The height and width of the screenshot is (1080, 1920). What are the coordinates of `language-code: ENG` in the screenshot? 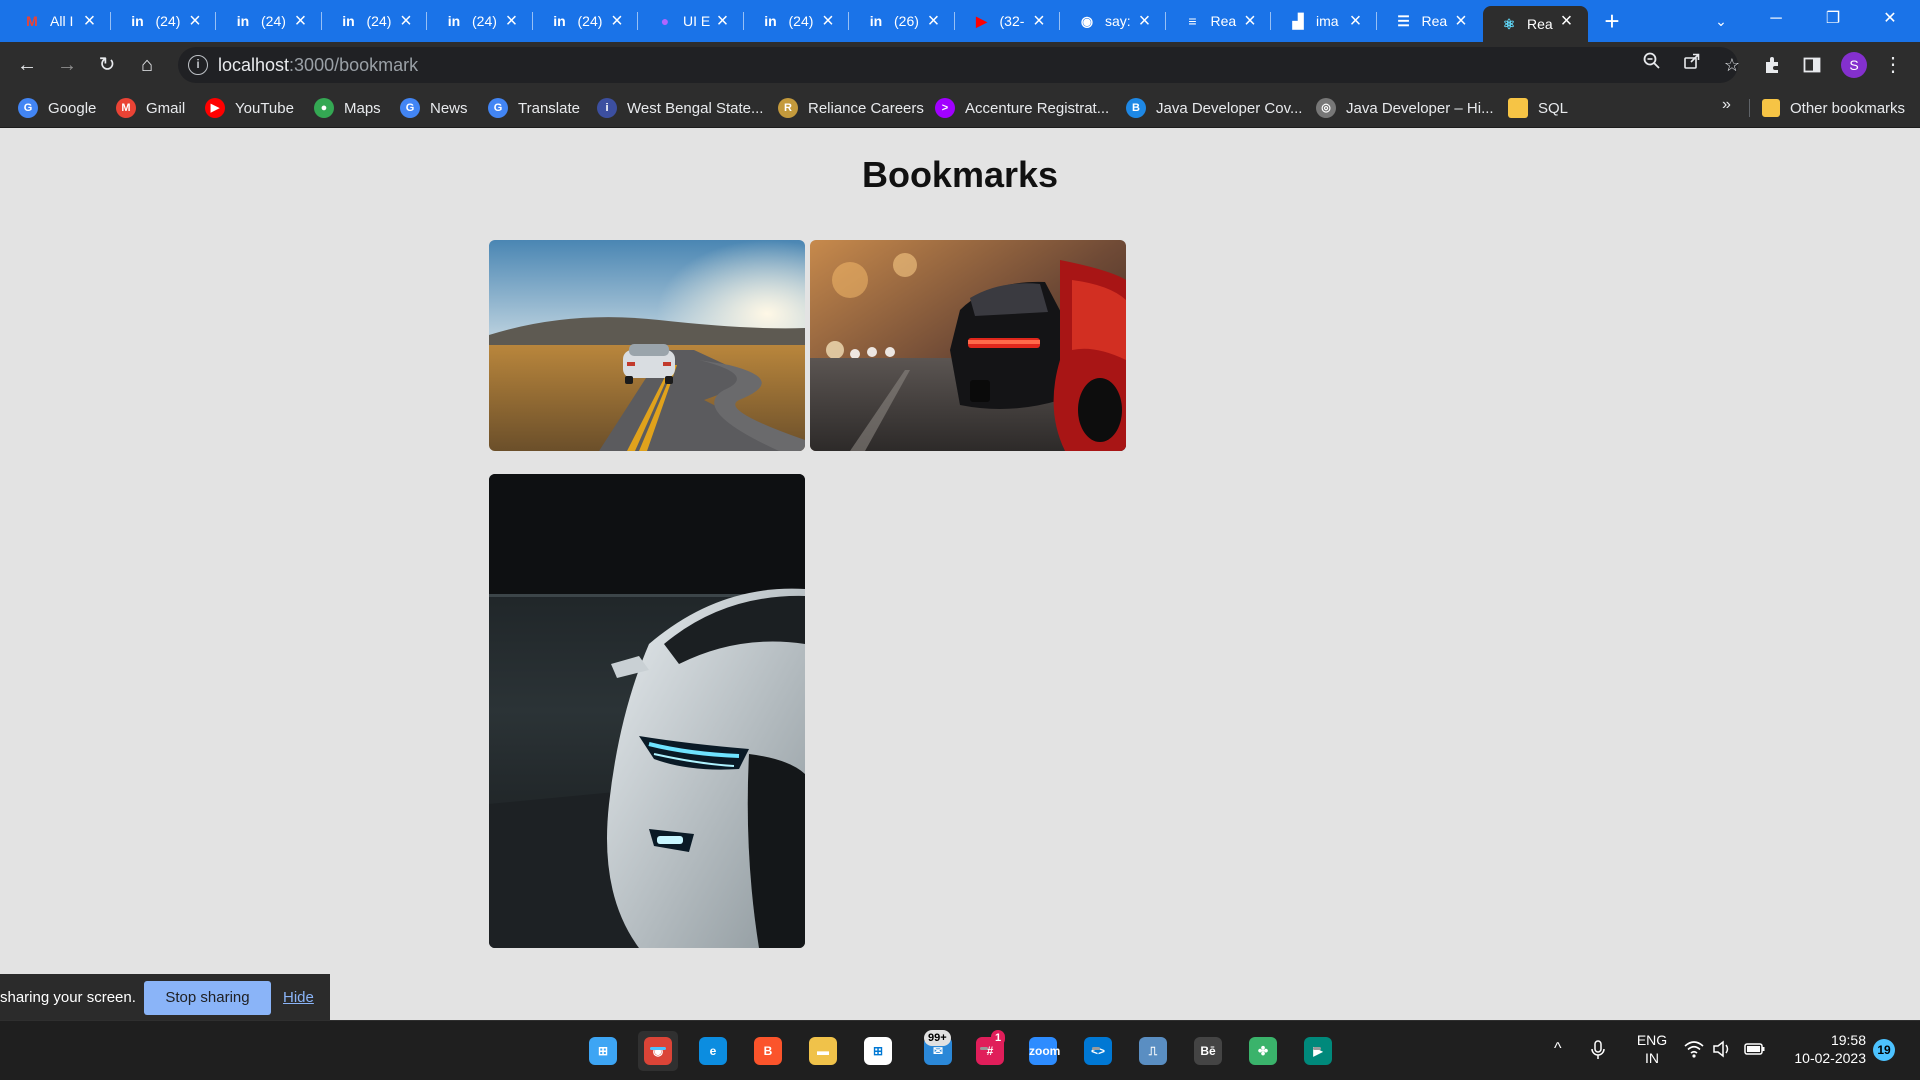 It's located at (1652, 1040).